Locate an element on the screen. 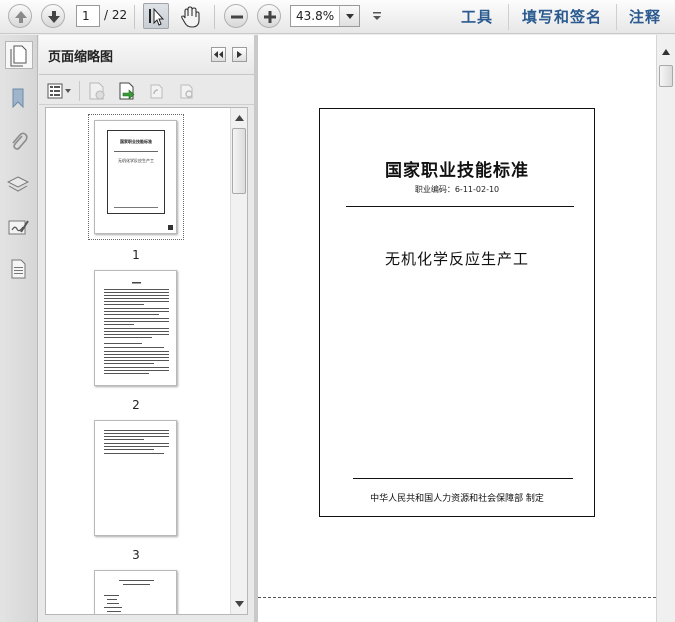 The height and width of the screenshot is (622, 675). arrow-down-icon is located at coordinates (54, 17).